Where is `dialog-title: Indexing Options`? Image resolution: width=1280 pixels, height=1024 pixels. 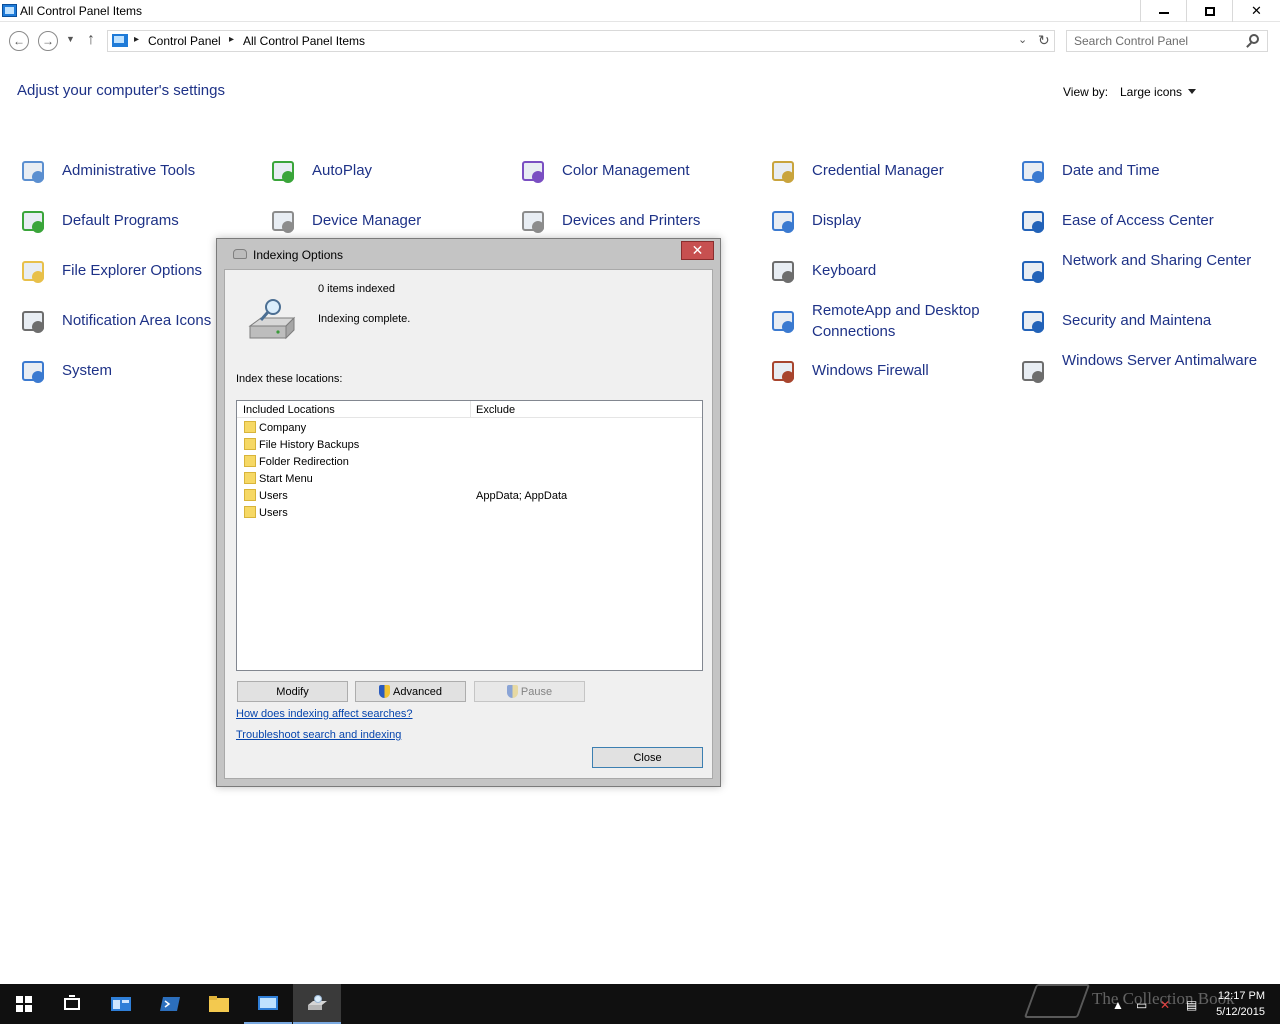
dialog-title: Indexing Options is located at coordinates (298, 255).